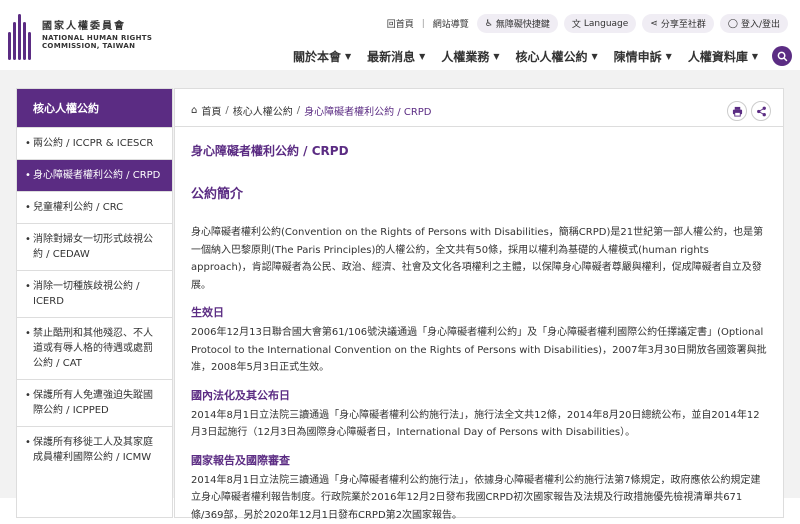 The image size is (800, 524). What do you see at coordinates (94, 246) in the screenshot?
I see `sidebar-item-cedaw: •消除對婦女一切形式歧視公約 / CEDAW` at bounding box center [94, 246].